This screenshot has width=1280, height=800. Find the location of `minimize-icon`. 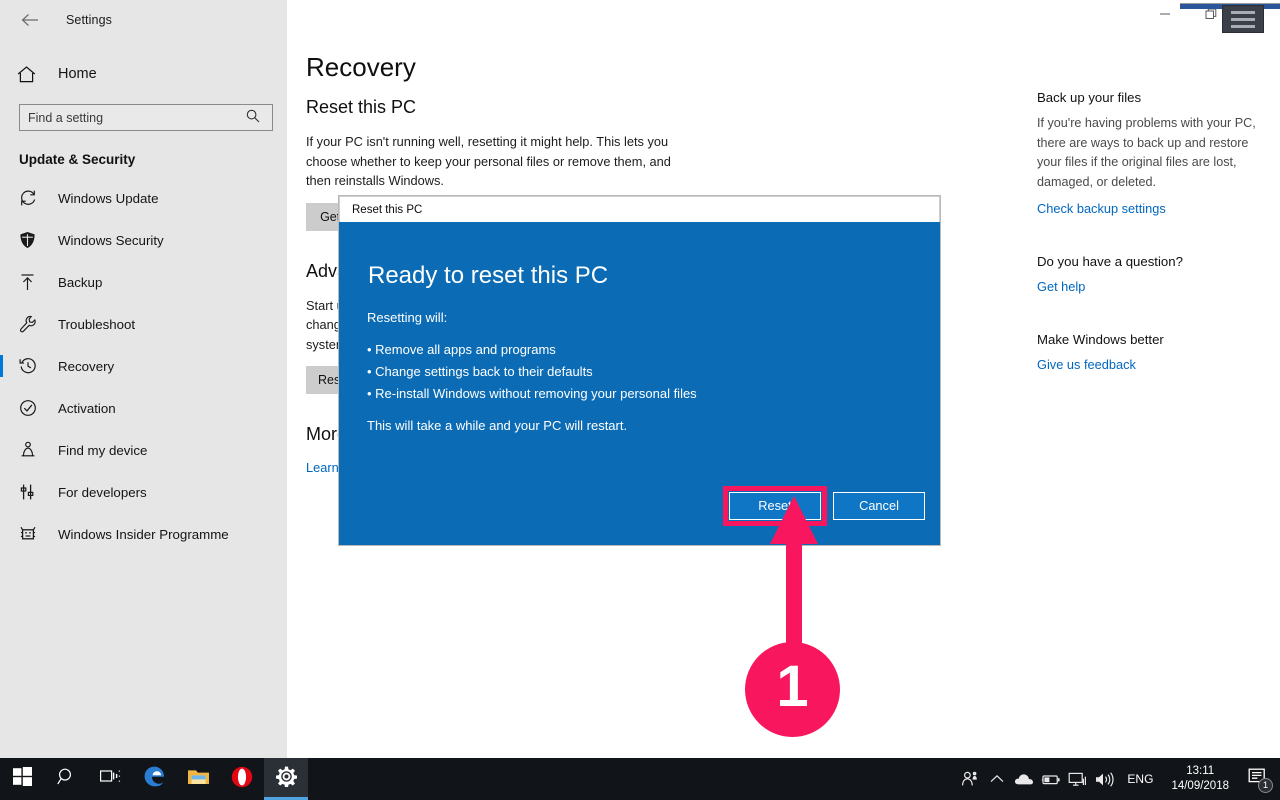

minimize-icon is located at coordinates (1165, 16).